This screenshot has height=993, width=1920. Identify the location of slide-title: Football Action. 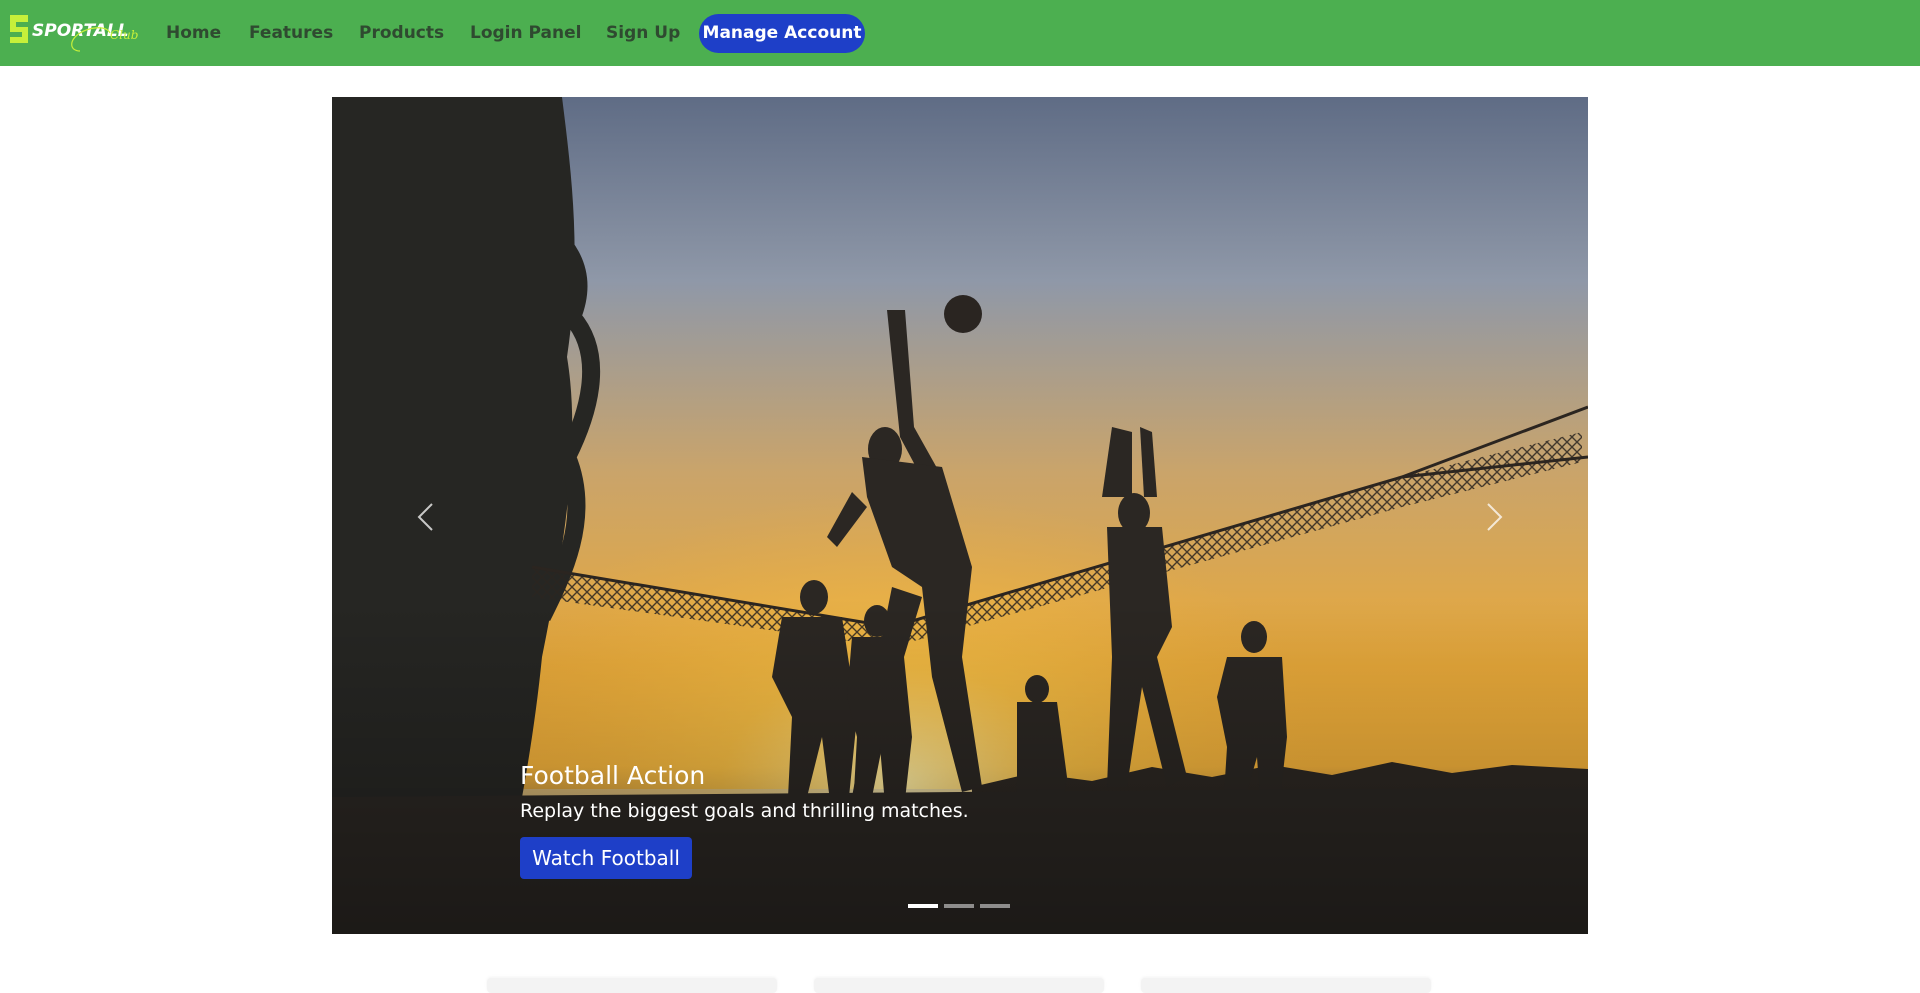
(613, 775).